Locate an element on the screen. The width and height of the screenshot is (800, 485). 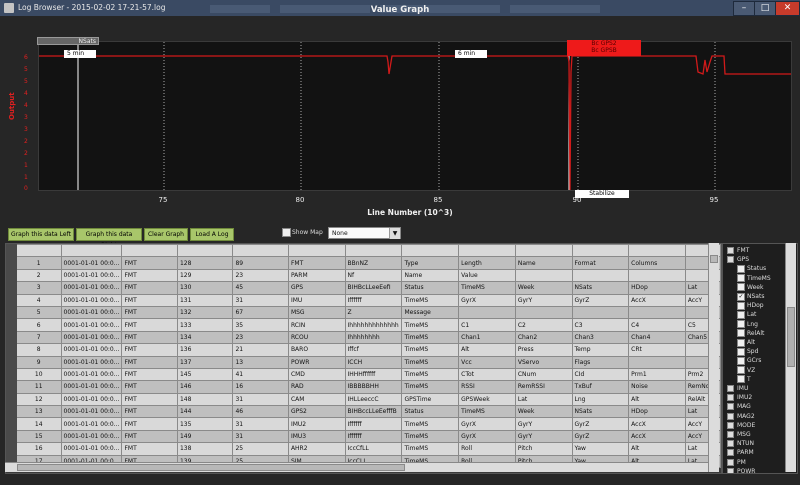
table-cell: IccCfLL is located at coordinates (373, 449).